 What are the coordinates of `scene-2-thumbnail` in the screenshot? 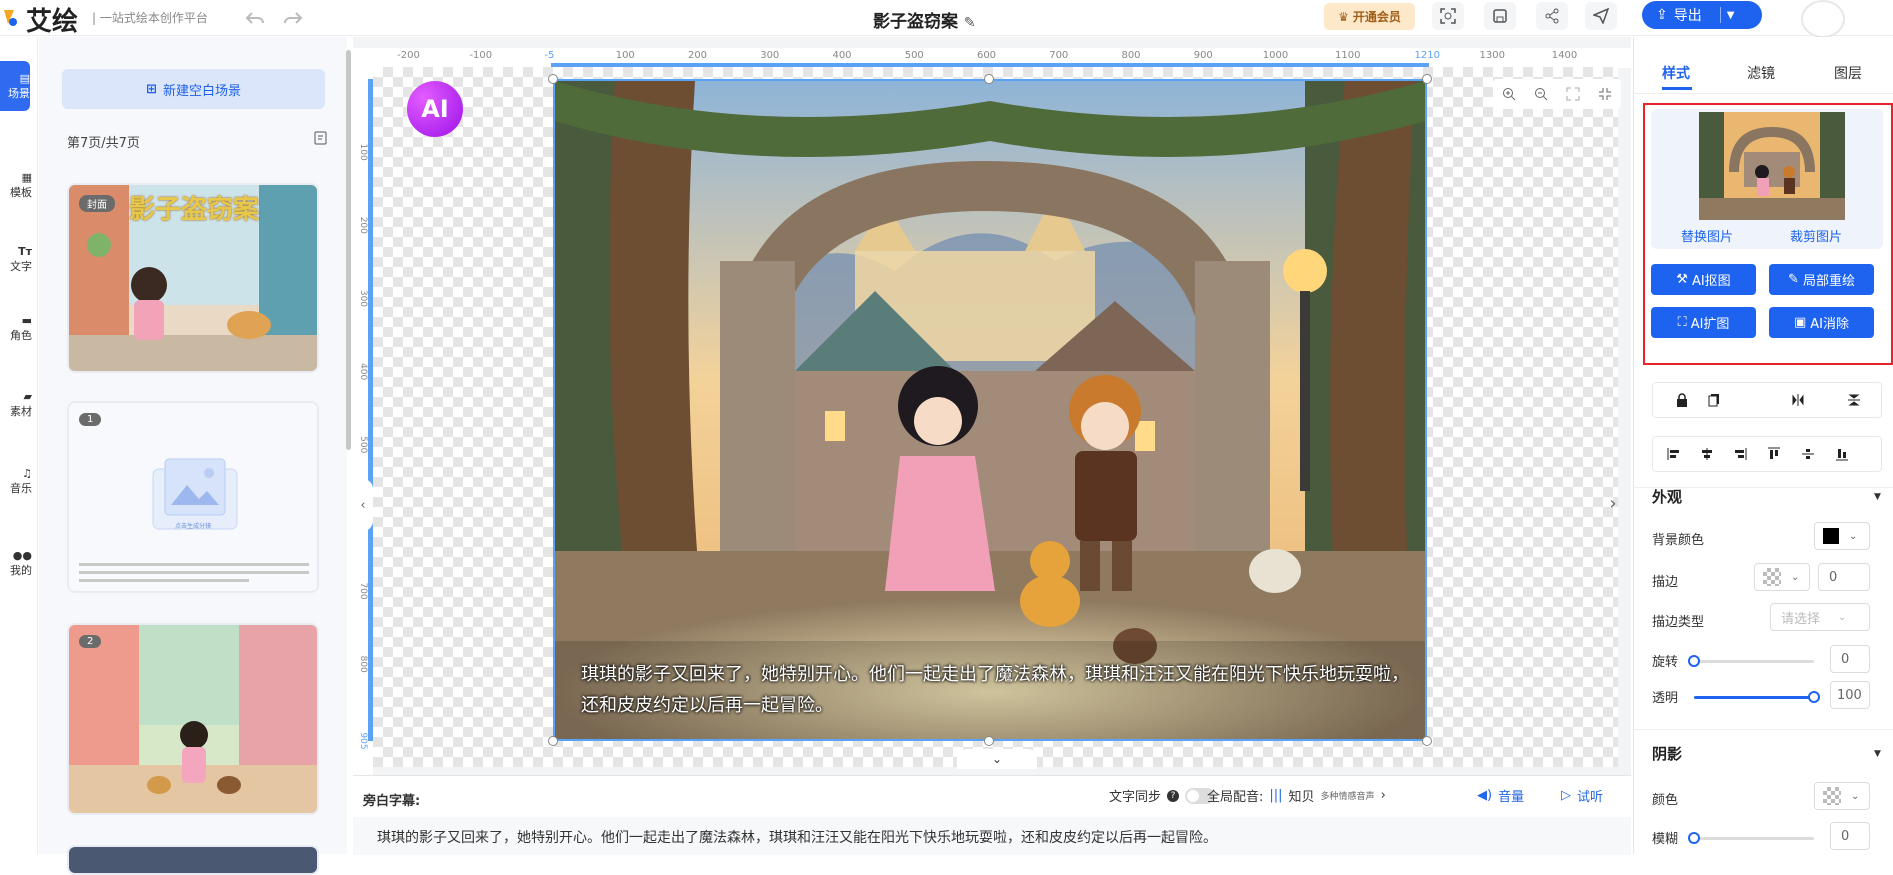 It's located at (193, 719).